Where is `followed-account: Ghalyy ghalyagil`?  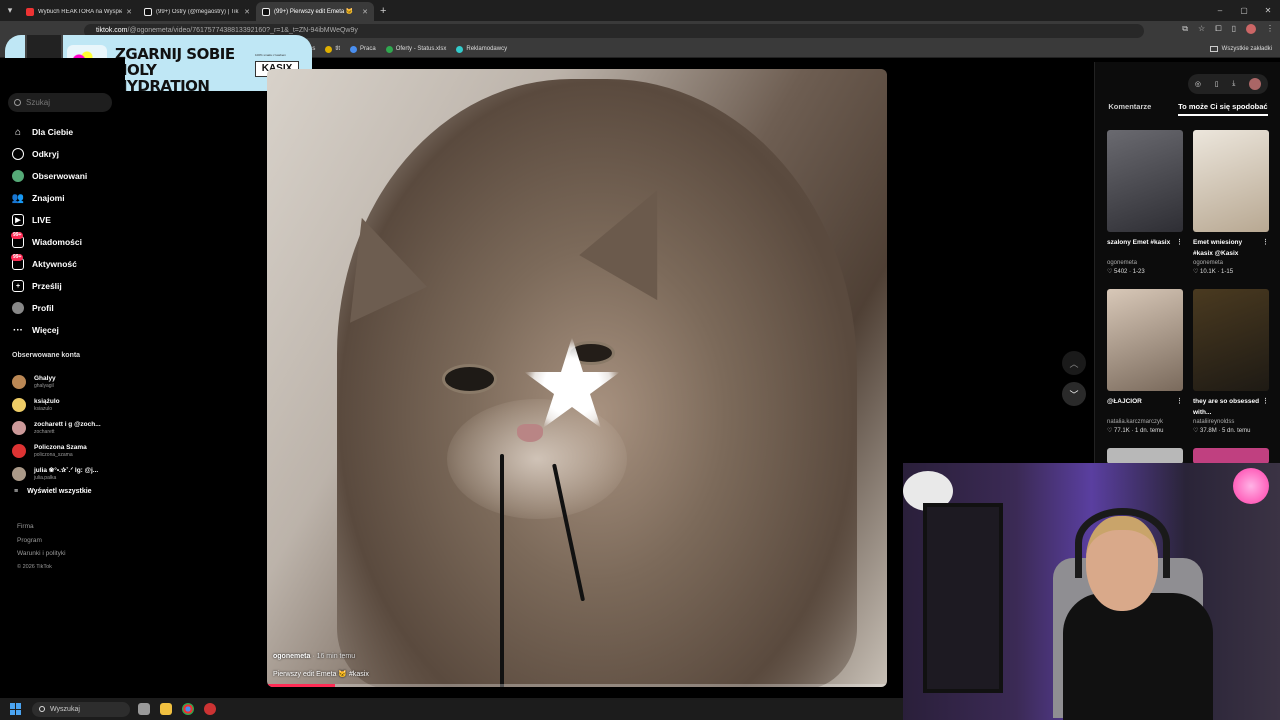 followed-account: Ghalyy ghalyagil is located at coordinates (56, 381).